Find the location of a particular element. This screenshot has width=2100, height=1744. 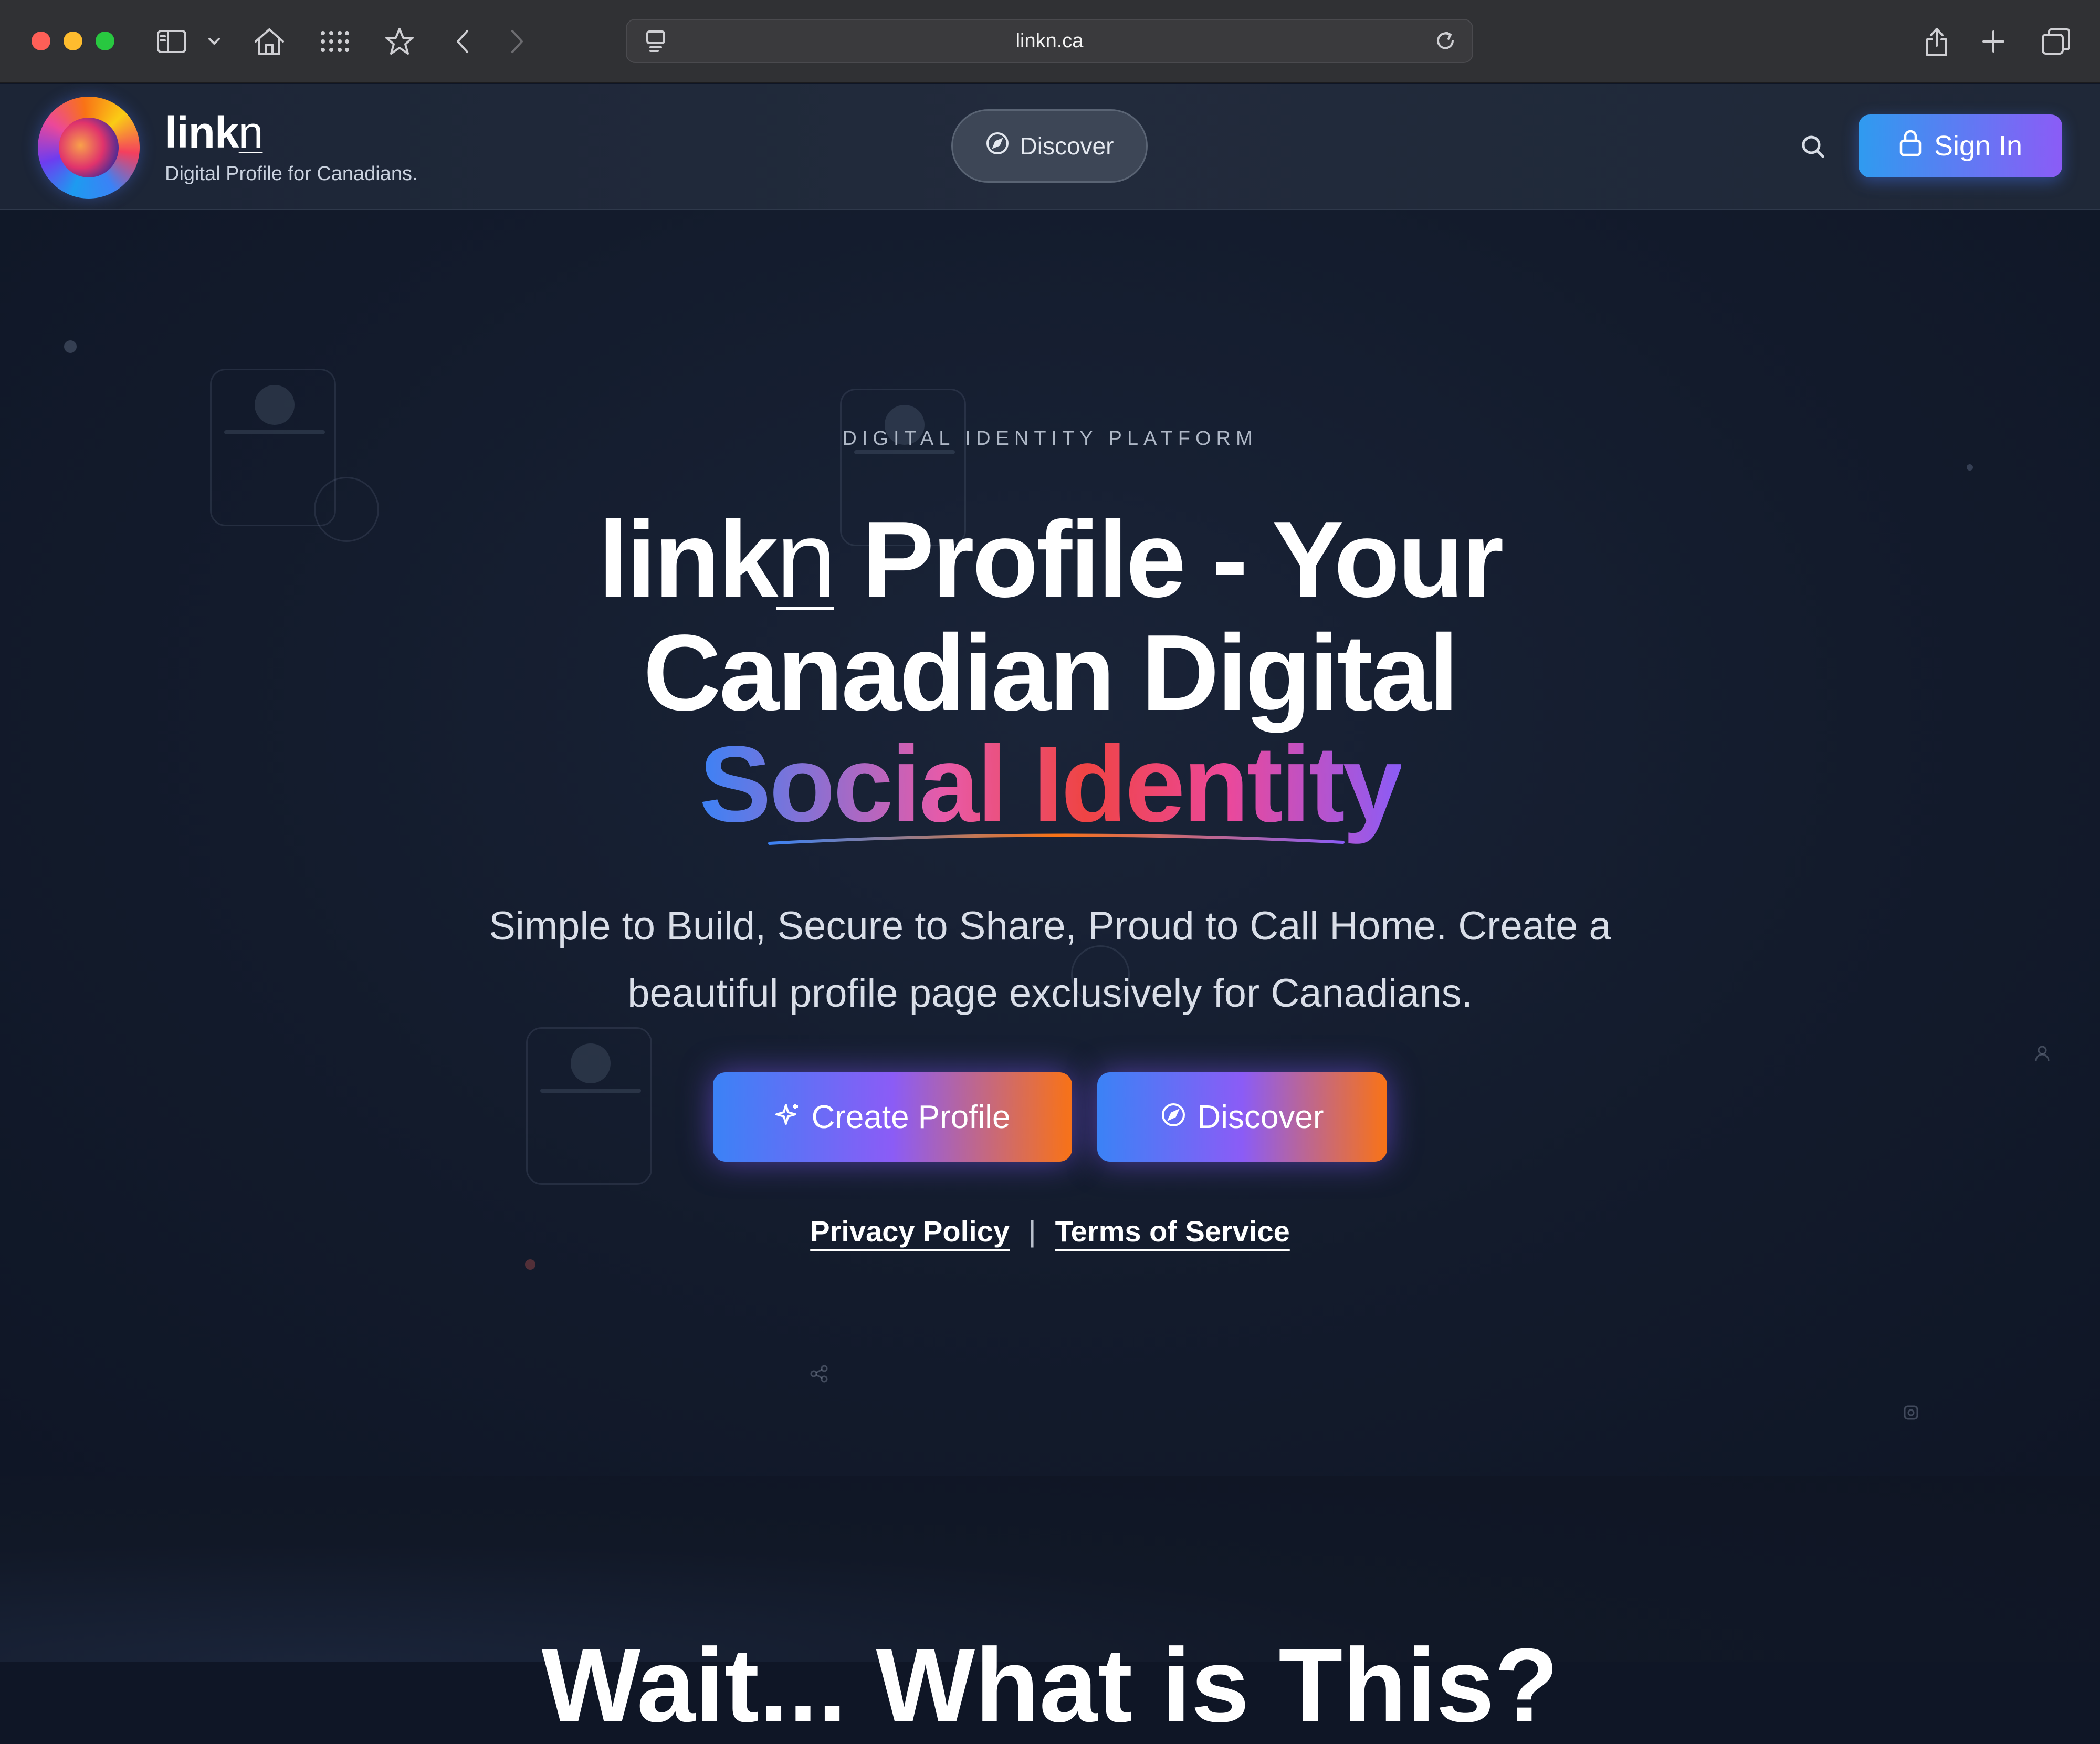

brand-tagline: Digital Profile for Canadians. is located at coordinates (291, 174).